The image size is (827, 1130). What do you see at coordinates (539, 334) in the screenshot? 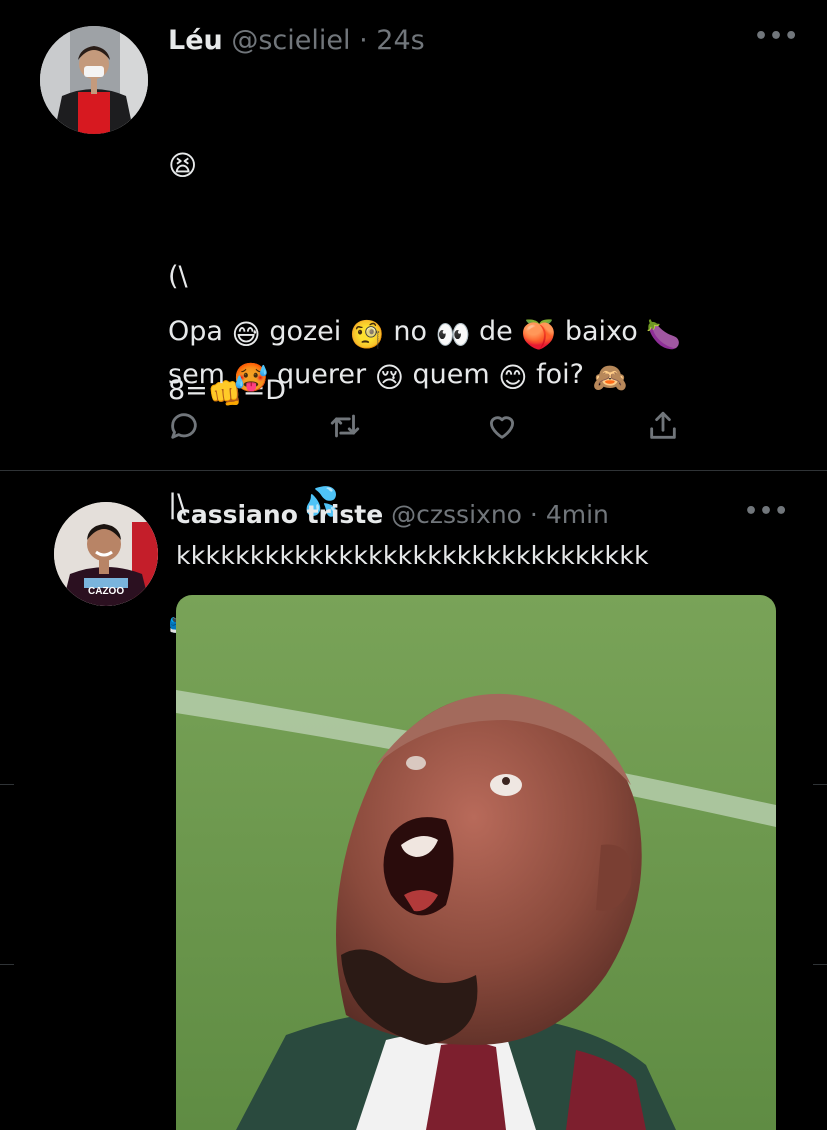
I see `peach-emoji: 🍑` at bounding box center [539, 334].